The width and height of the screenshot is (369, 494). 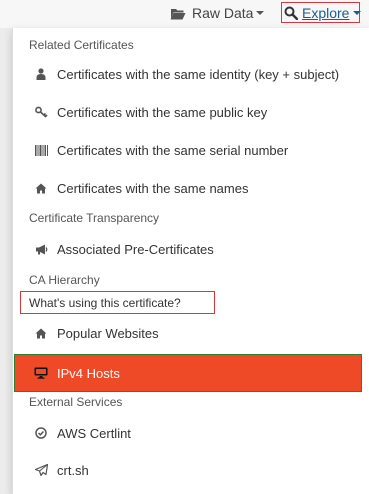 I want to click on menu-item-same-public-key: Certificates with the same public key, so click(x=150, y=112).